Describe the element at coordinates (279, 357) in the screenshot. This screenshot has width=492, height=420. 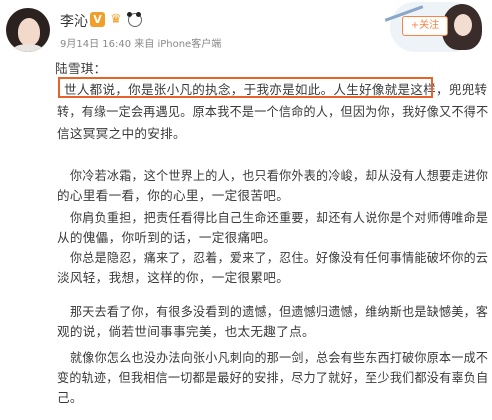
I see `post-text-line: 就像你怎么也没办法向张小凡刺向的那一剑，总会有些东西打破你原本一成不` at that location.